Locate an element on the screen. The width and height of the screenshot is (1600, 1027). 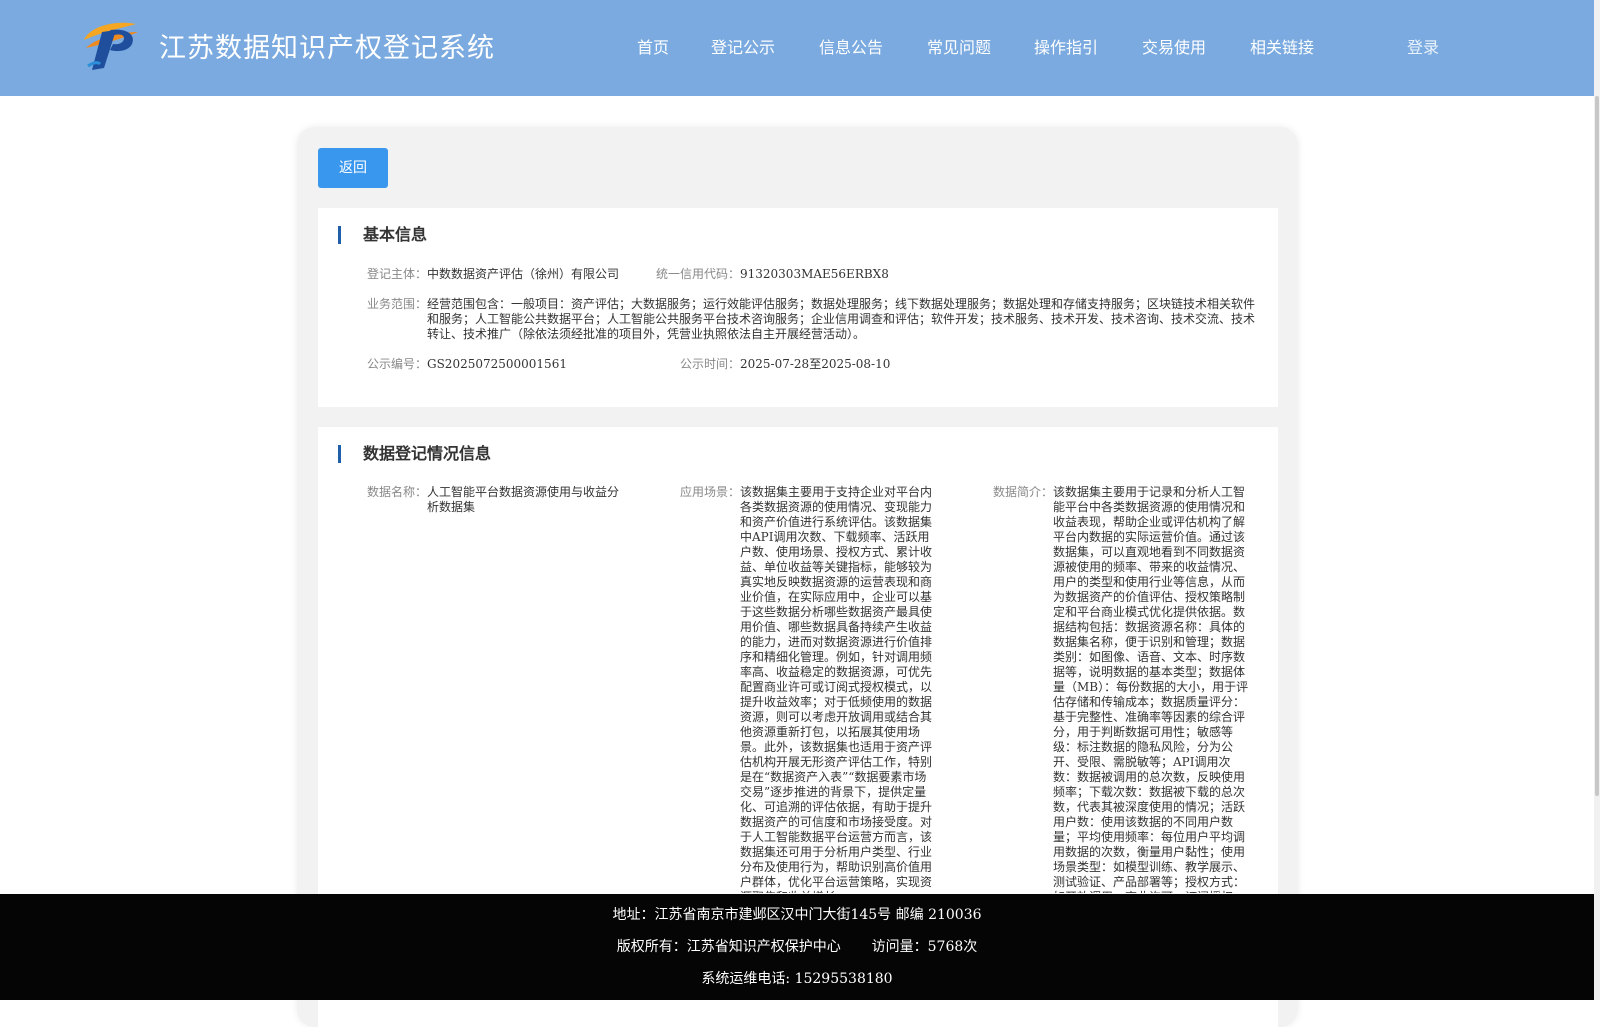
subject-label: 登记主体： is located at coordinates (397, 274).